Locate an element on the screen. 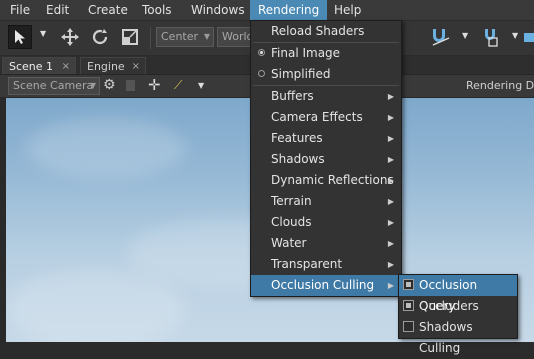 This screenshot has height=359, width=534. final-image-label: Final Image is located at coordinates (306, 53).